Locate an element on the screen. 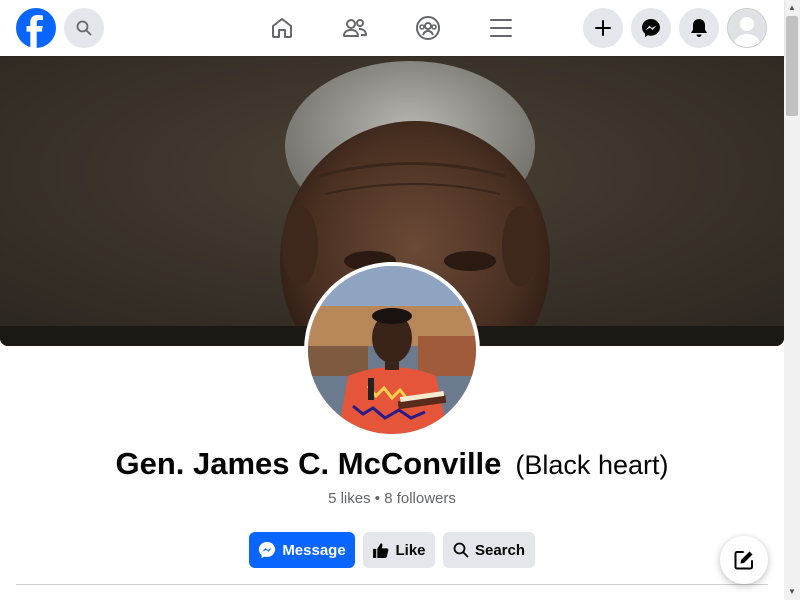  message-button: Message is located at coordinates (302, 550).